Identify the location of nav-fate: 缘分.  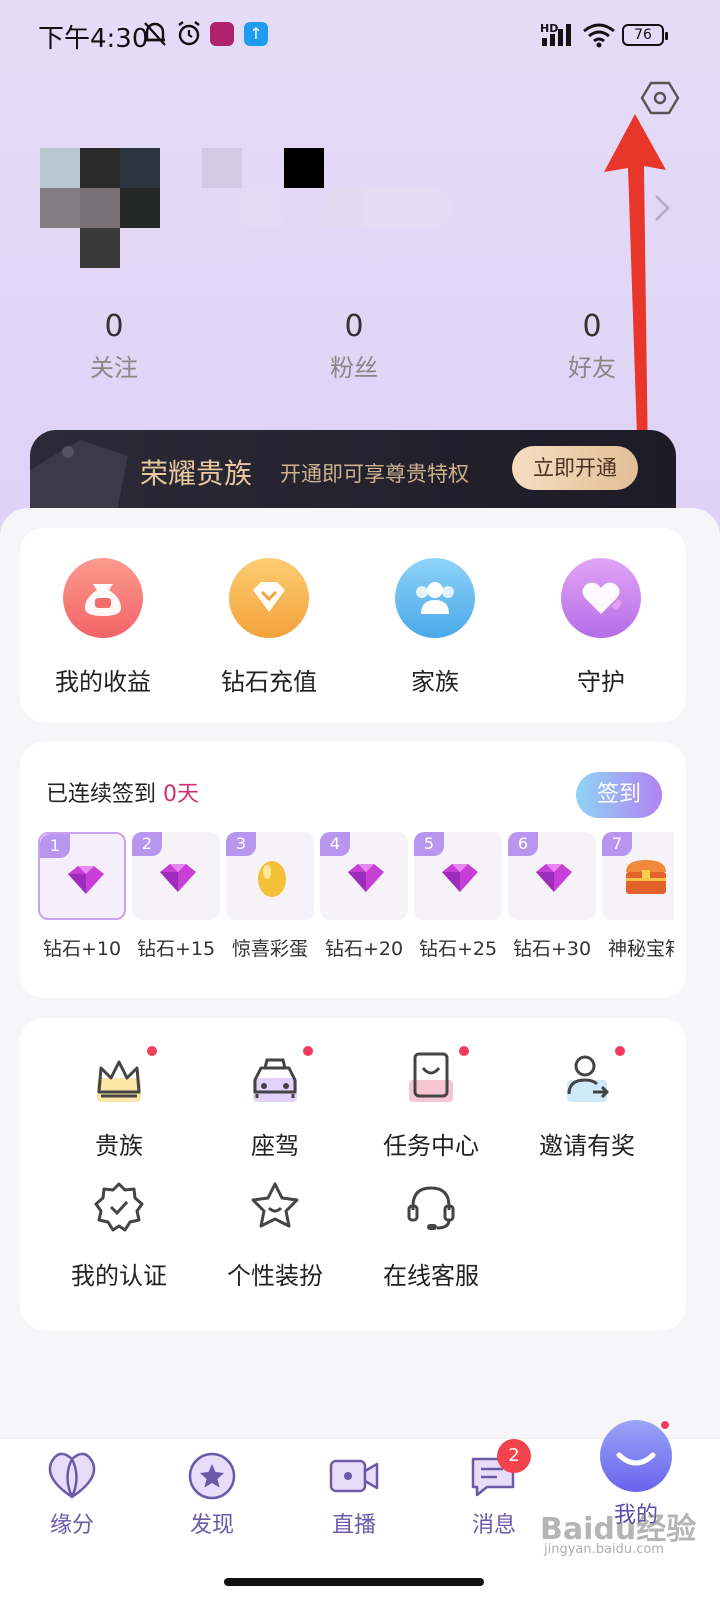
(72, 1494).